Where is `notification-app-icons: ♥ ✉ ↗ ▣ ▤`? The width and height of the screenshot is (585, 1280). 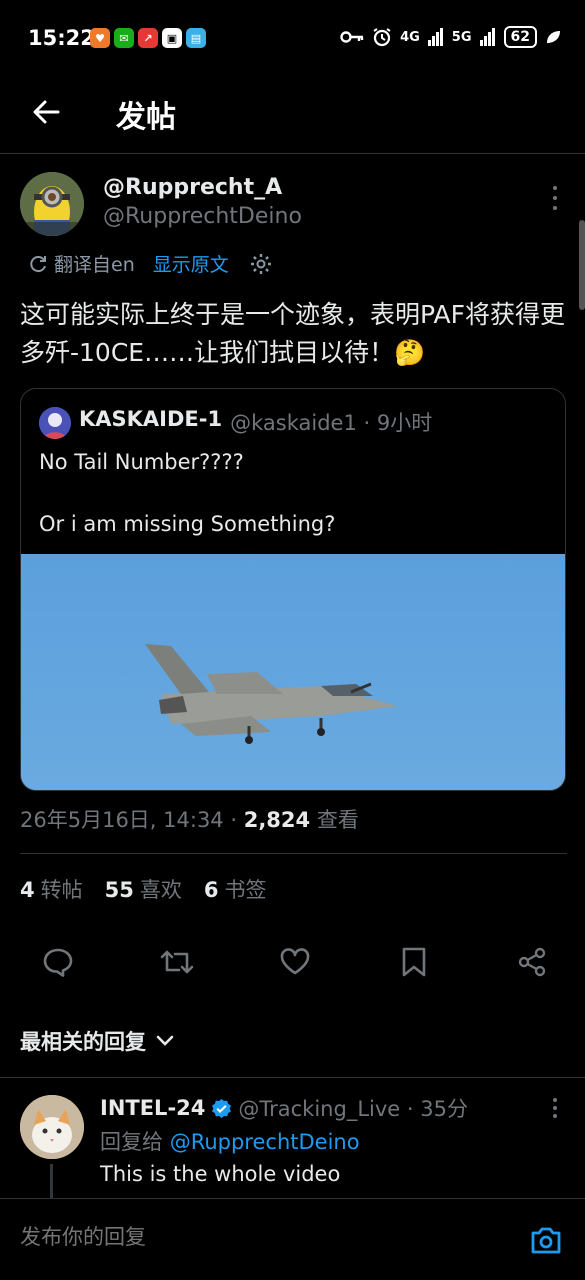 notification-app-icons: ♥ ✉ ↗ ▣ ▤ is located at coordinates (148, 38).